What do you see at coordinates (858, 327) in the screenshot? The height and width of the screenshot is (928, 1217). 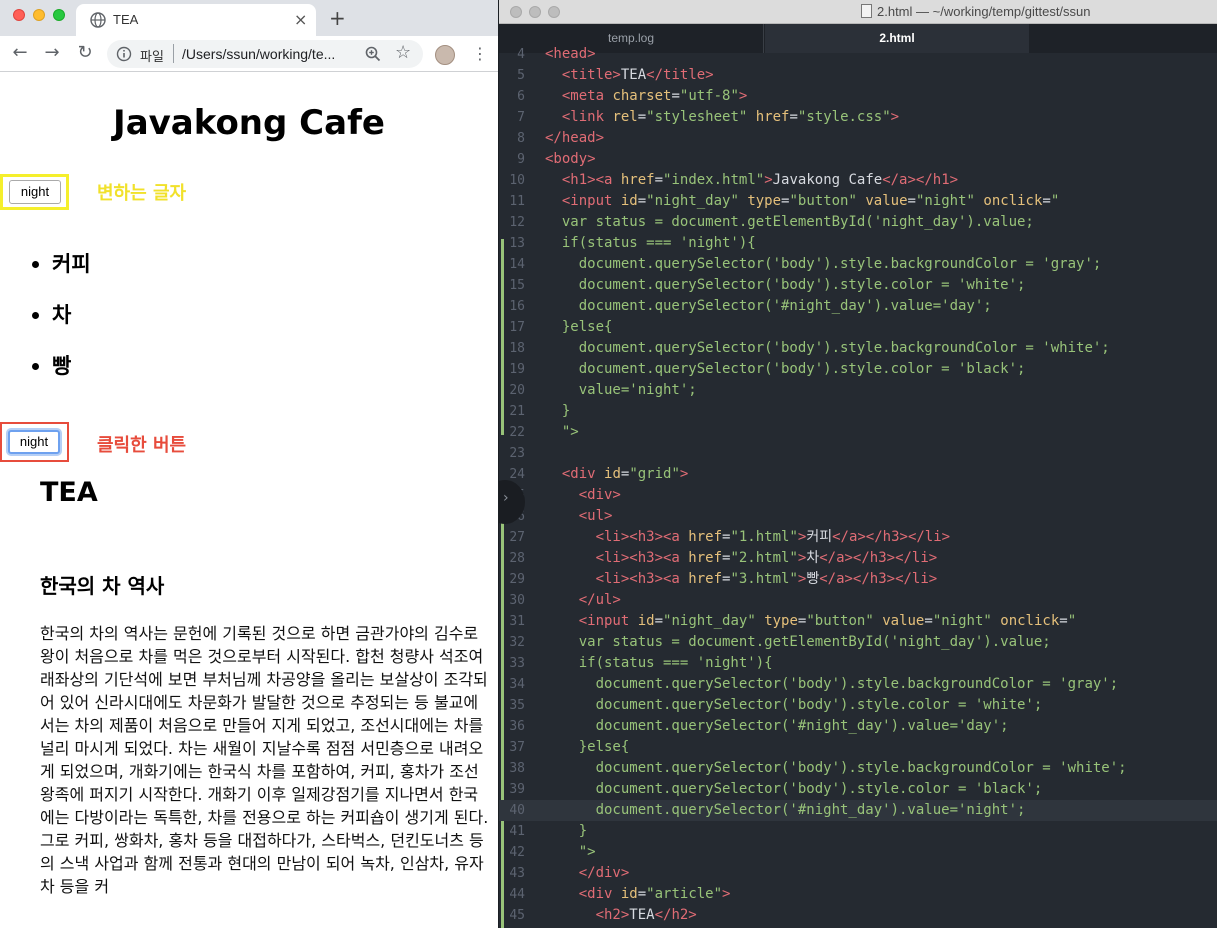 I see `code-line: 17 }else{` at bounding box center [858, 327].